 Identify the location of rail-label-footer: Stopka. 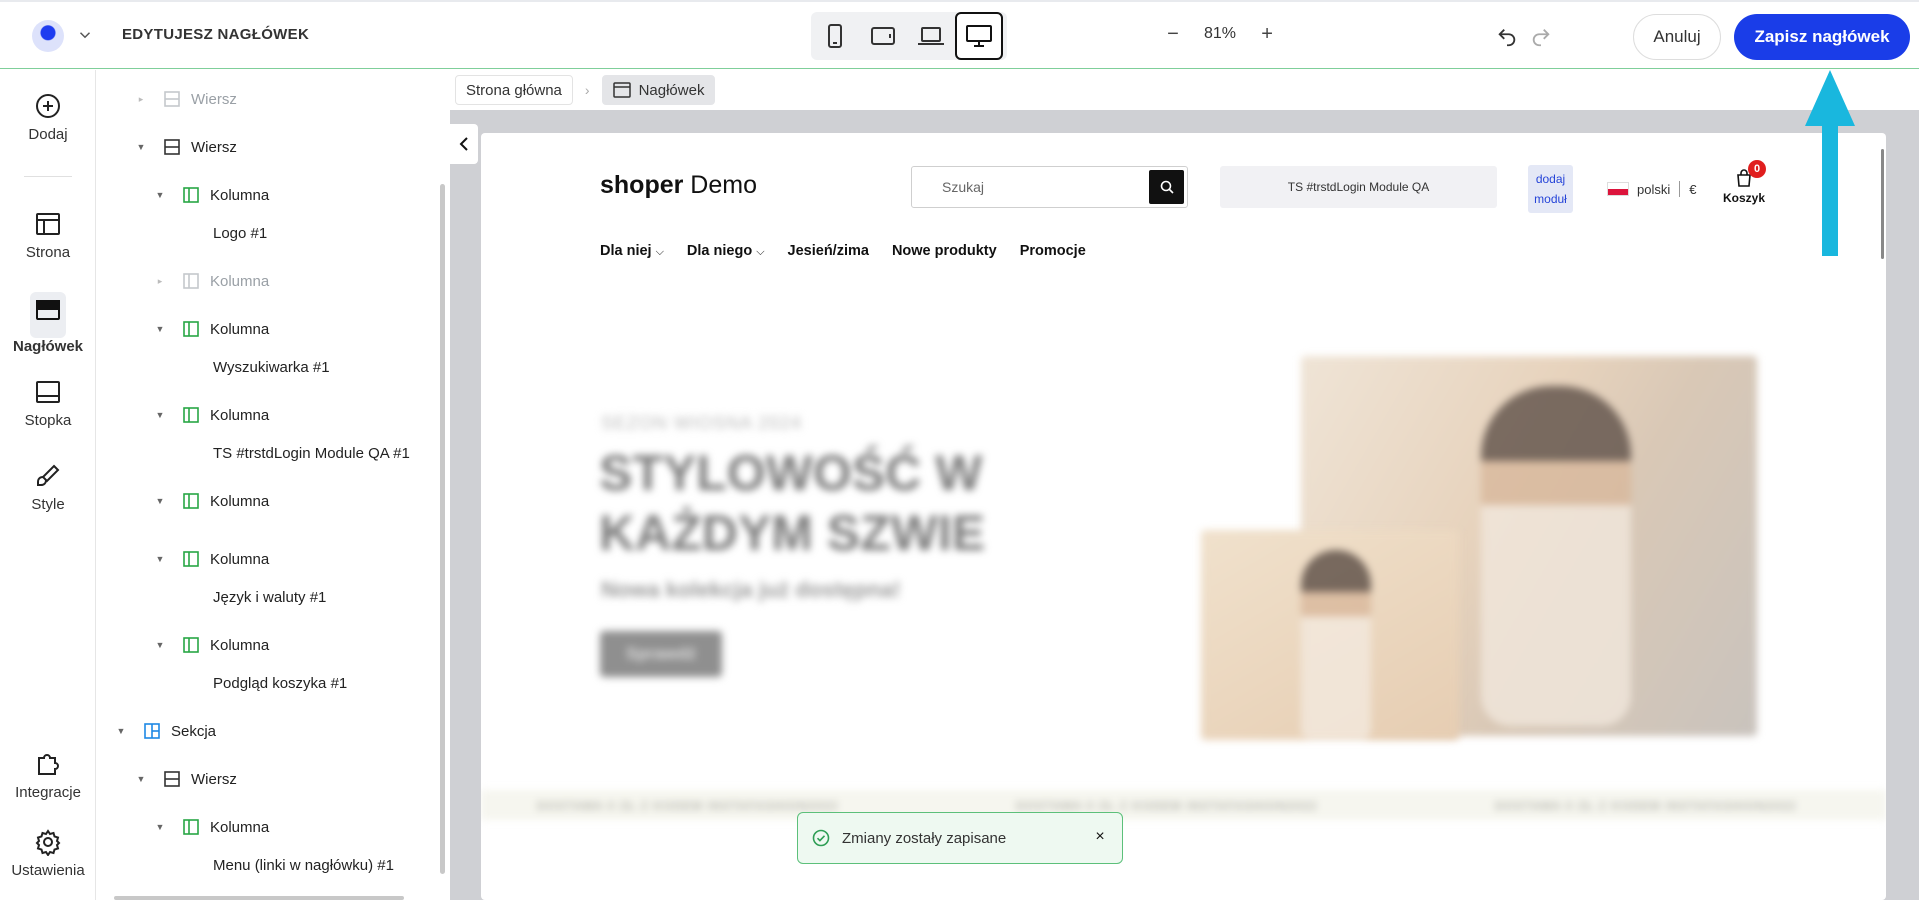
(48, 420).